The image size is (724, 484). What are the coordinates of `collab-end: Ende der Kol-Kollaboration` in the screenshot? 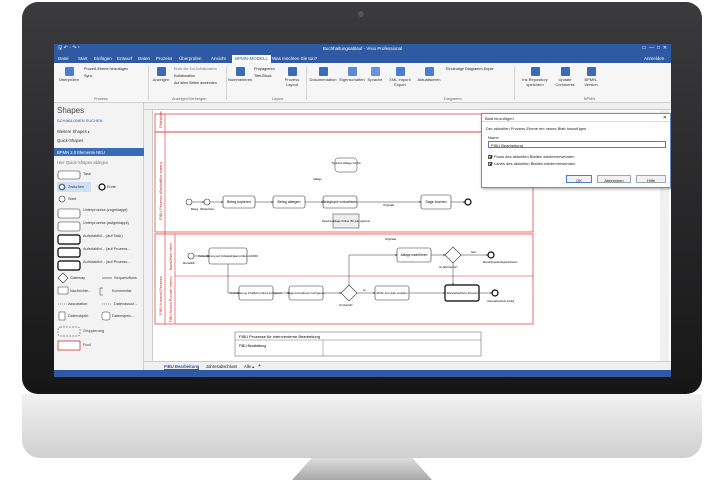 It's located at (195, 69).